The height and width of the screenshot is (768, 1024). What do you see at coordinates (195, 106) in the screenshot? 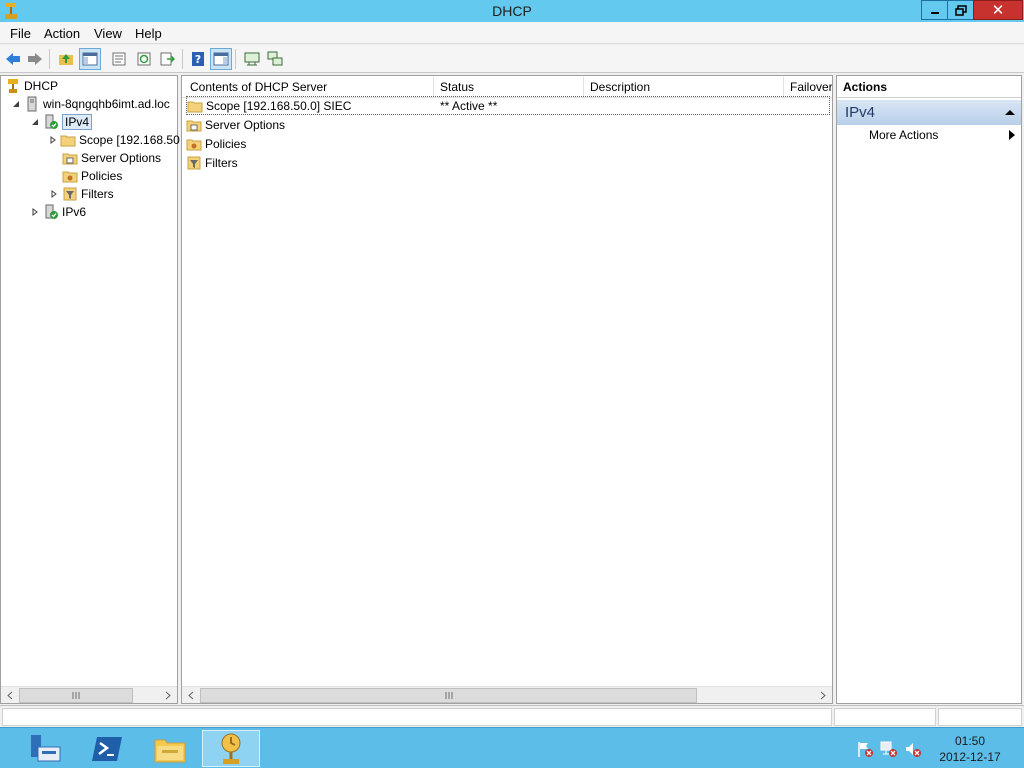
I see `folder-icon` at bounding box center [195, 106].